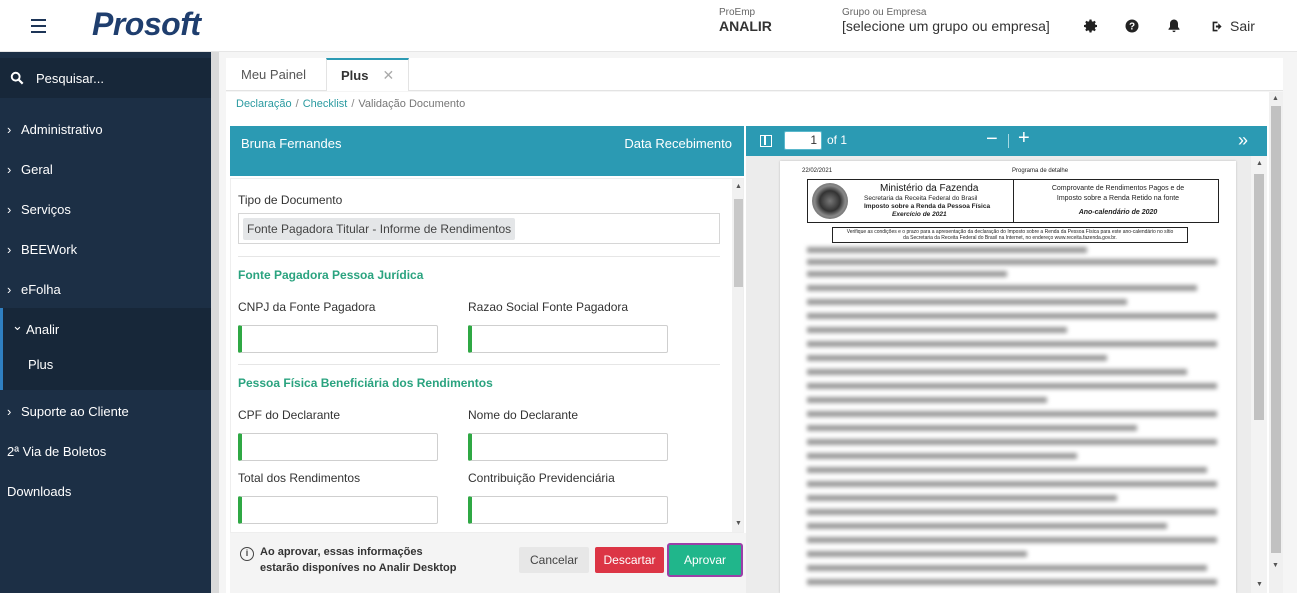 Image resolution: width=1297 pixels, height=593 pixels. Describe the element at coordinates (837, 140) in the screenshot. I see `page-count: of 1` at that location.